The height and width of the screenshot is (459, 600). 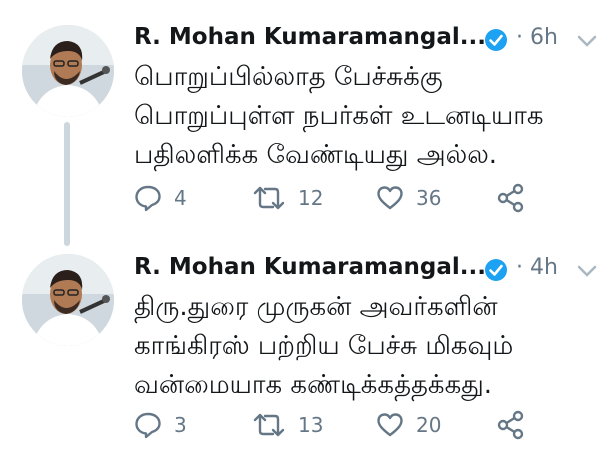 I want to click on tweet-actions: 3 13 20, so click(x=344, y=425).